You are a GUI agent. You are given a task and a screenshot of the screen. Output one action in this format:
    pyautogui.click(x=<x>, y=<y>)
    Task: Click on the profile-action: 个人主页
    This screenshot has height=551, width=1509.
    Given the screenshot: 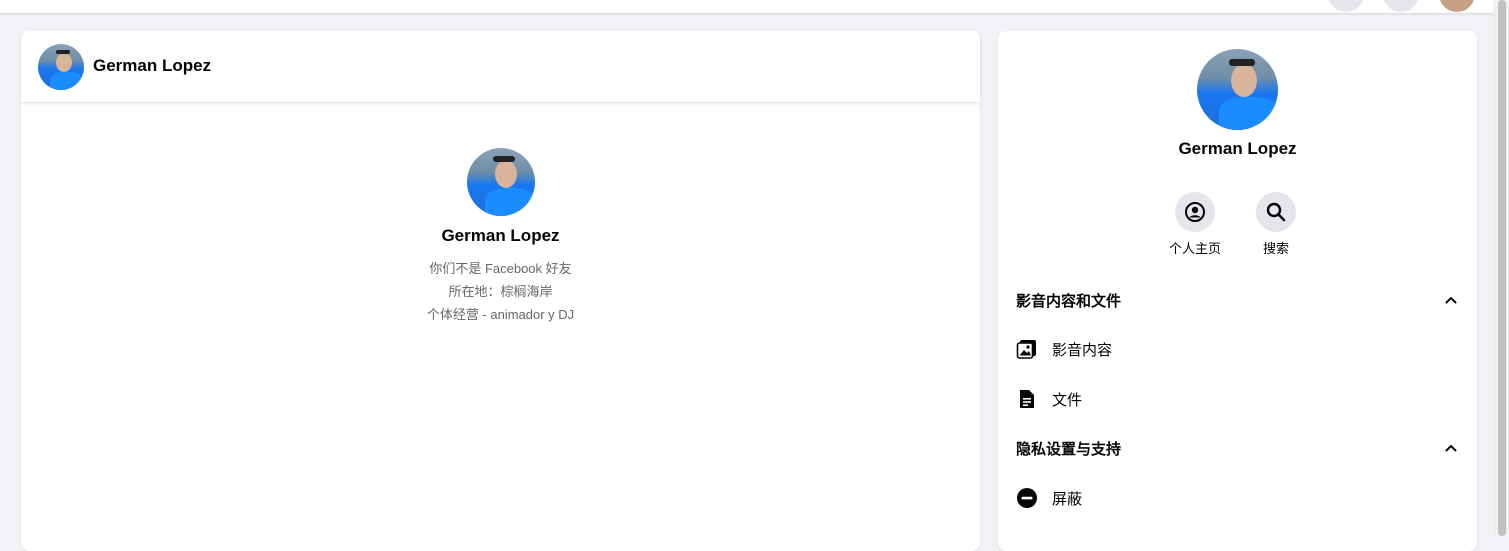 What is the action you would take?
    pyautogui.click(x=1195, y=224)
    